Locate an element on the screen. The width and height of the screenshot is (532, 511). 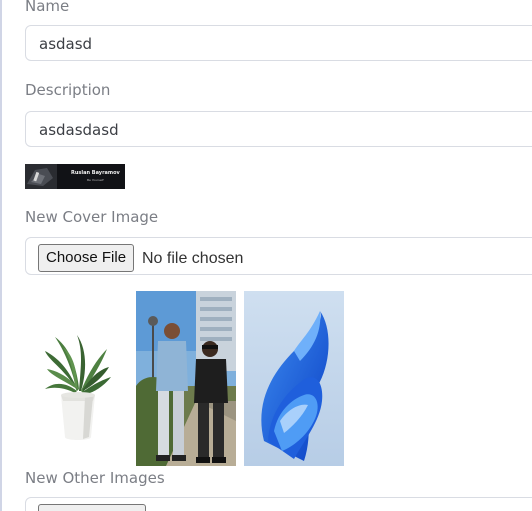
new-other-images-label: New Other Images is located at coordinates (95, 478).